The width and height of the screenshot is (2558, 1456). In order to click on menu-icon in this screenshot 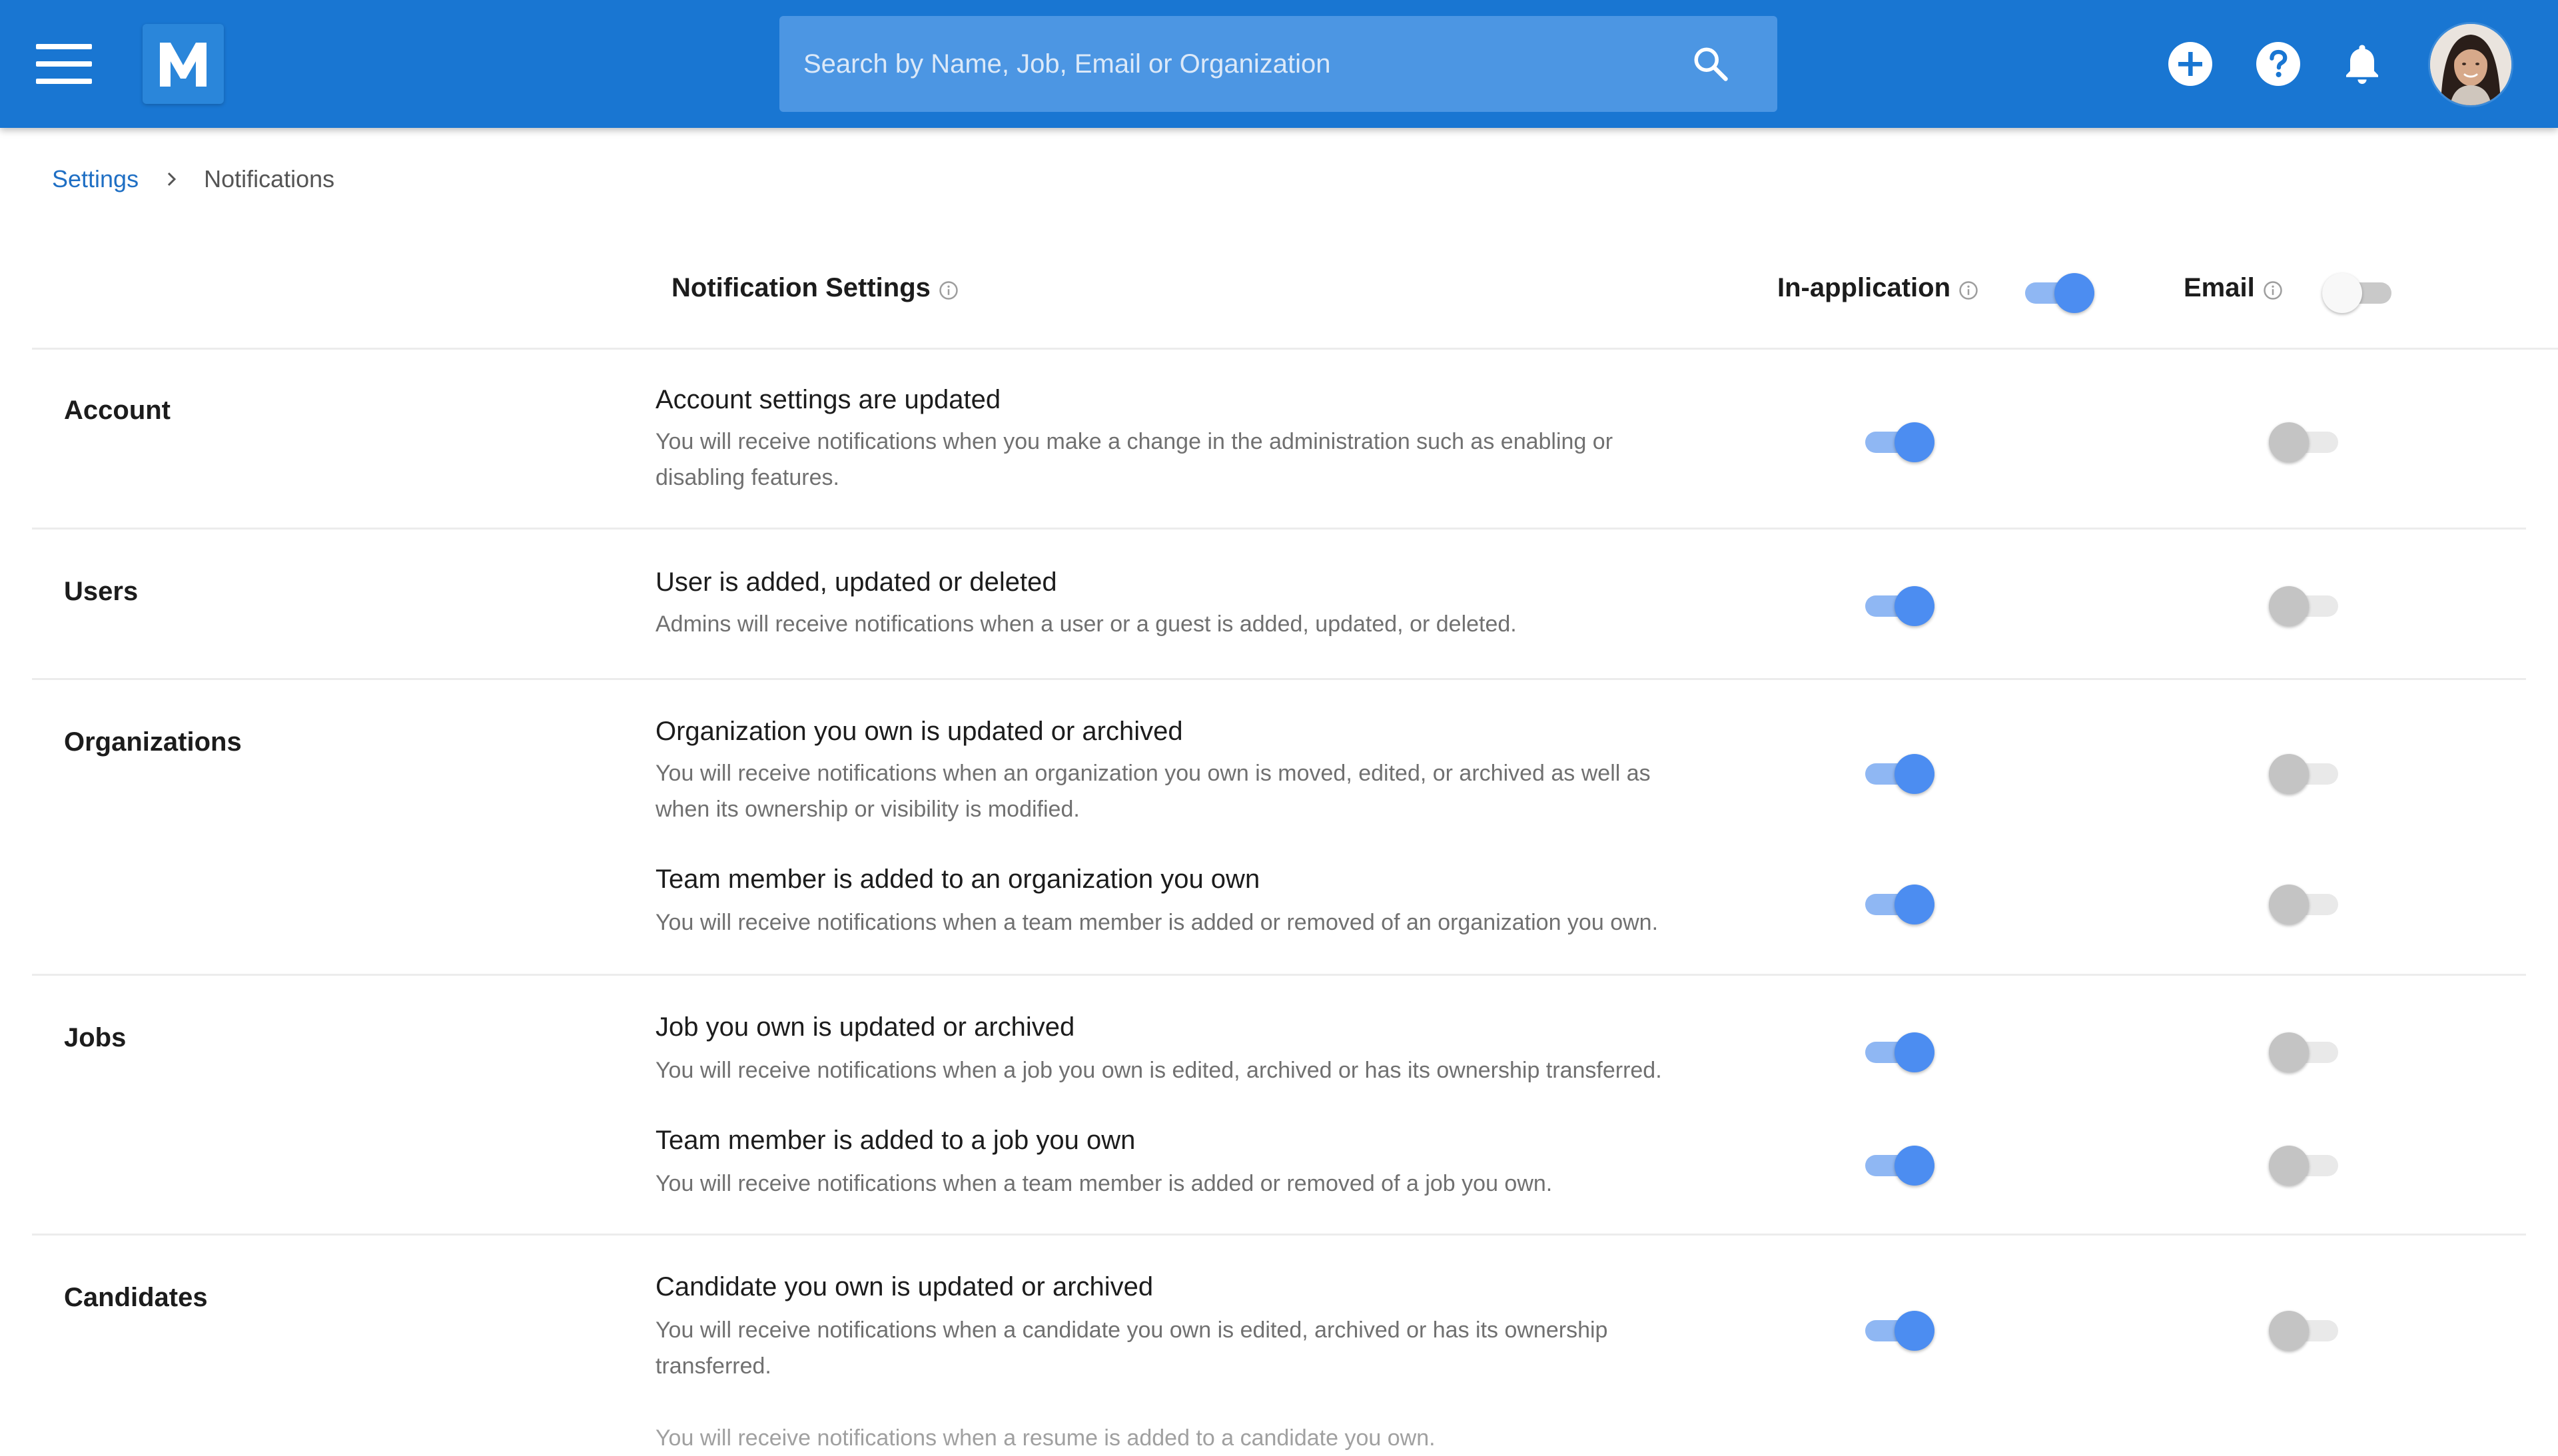, I will do `click(64, 64)`.